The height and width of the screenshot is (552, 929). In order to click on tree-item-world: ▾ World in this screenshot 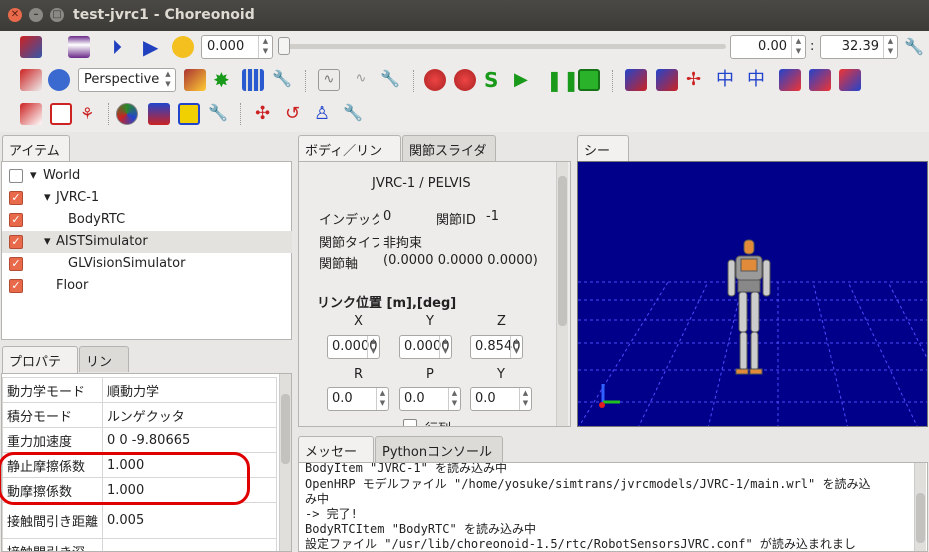, I will do `click(147, 176)`.